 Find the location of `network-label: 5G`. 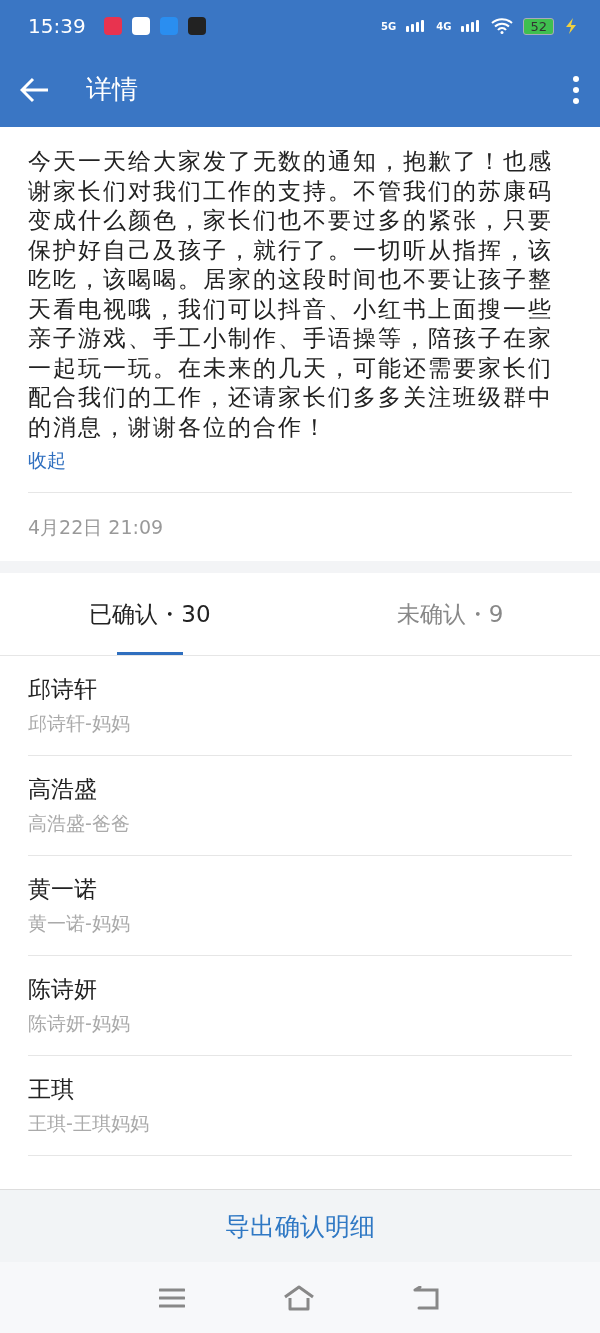

network-label: 5G is located at coordinates (389, 26).